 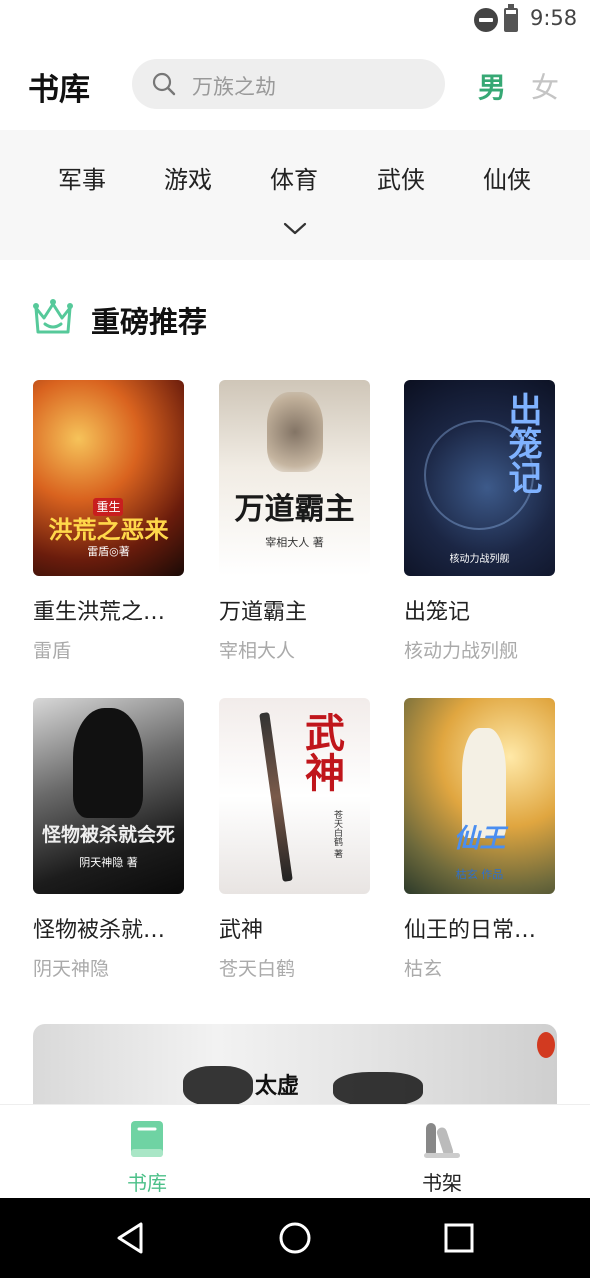 What do you see at coordinates (295, 1151) in the screenshot?
I see `bottom-nav: 书库 书架` at bounding box center [295, 1151].